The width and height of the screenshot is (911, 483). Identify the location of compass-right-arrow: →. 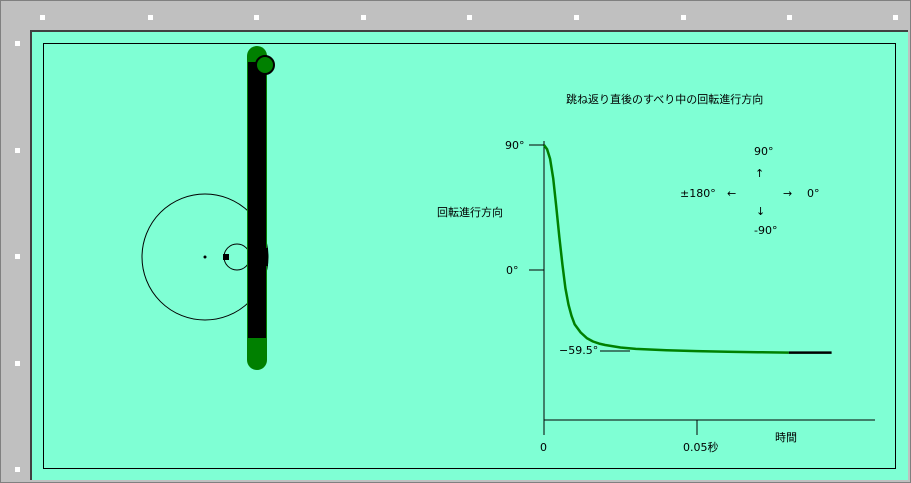
(787, 193).